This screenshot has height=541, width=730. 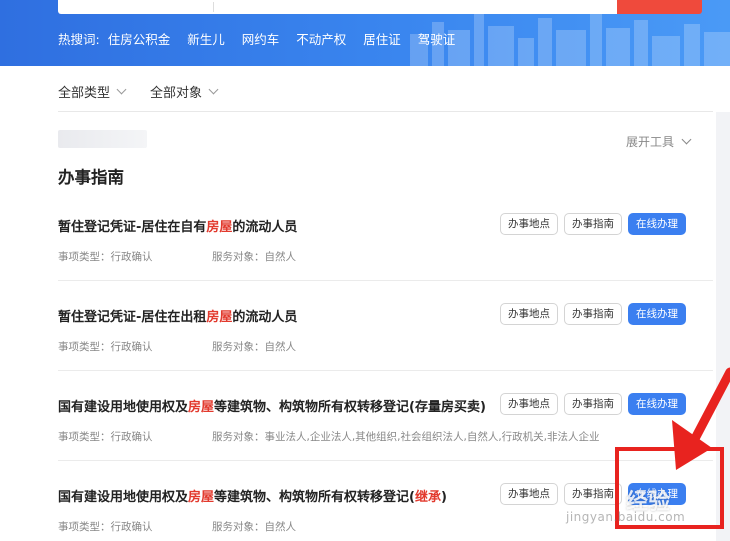 I want to click on search-button, so click(x=659, y=7).